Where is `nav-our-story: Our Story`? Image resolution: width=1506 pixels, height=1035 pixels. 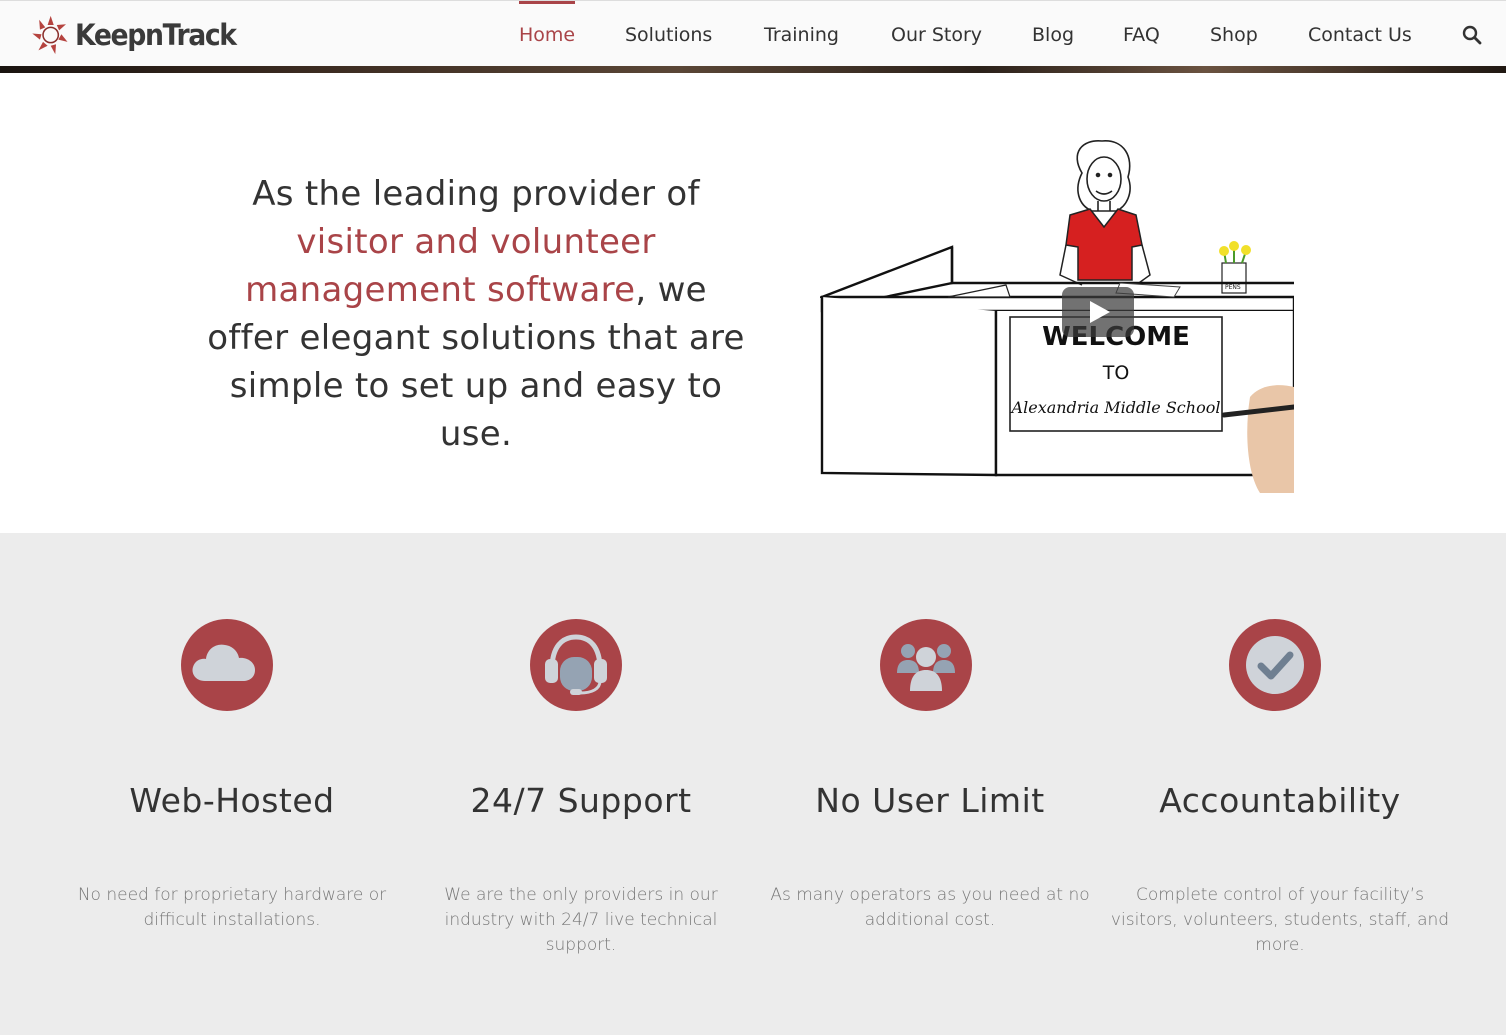
nav-our-story: Our Story is located at coordinates (936, 34).